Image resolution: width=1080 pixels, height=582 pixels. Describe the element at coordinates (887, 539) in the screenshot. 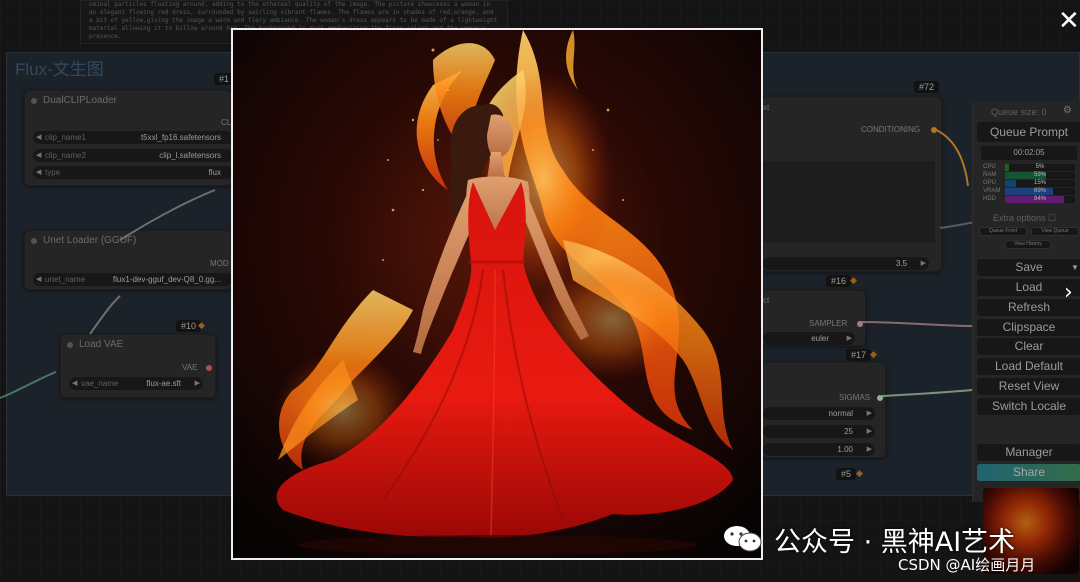

I see `wechat-watermark: 公众号 · 黑神AI艺术` at that location.